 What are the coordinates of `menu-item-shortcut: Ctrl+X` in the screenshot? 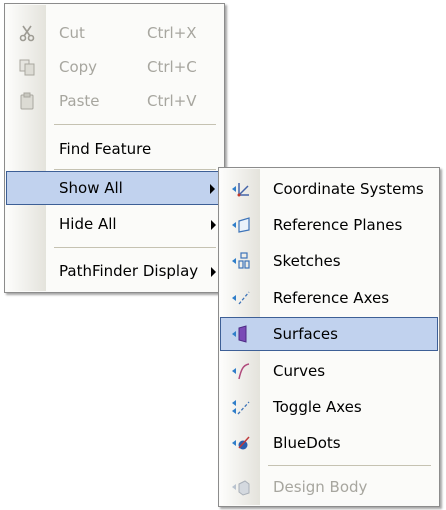 It's located at (172, 33).